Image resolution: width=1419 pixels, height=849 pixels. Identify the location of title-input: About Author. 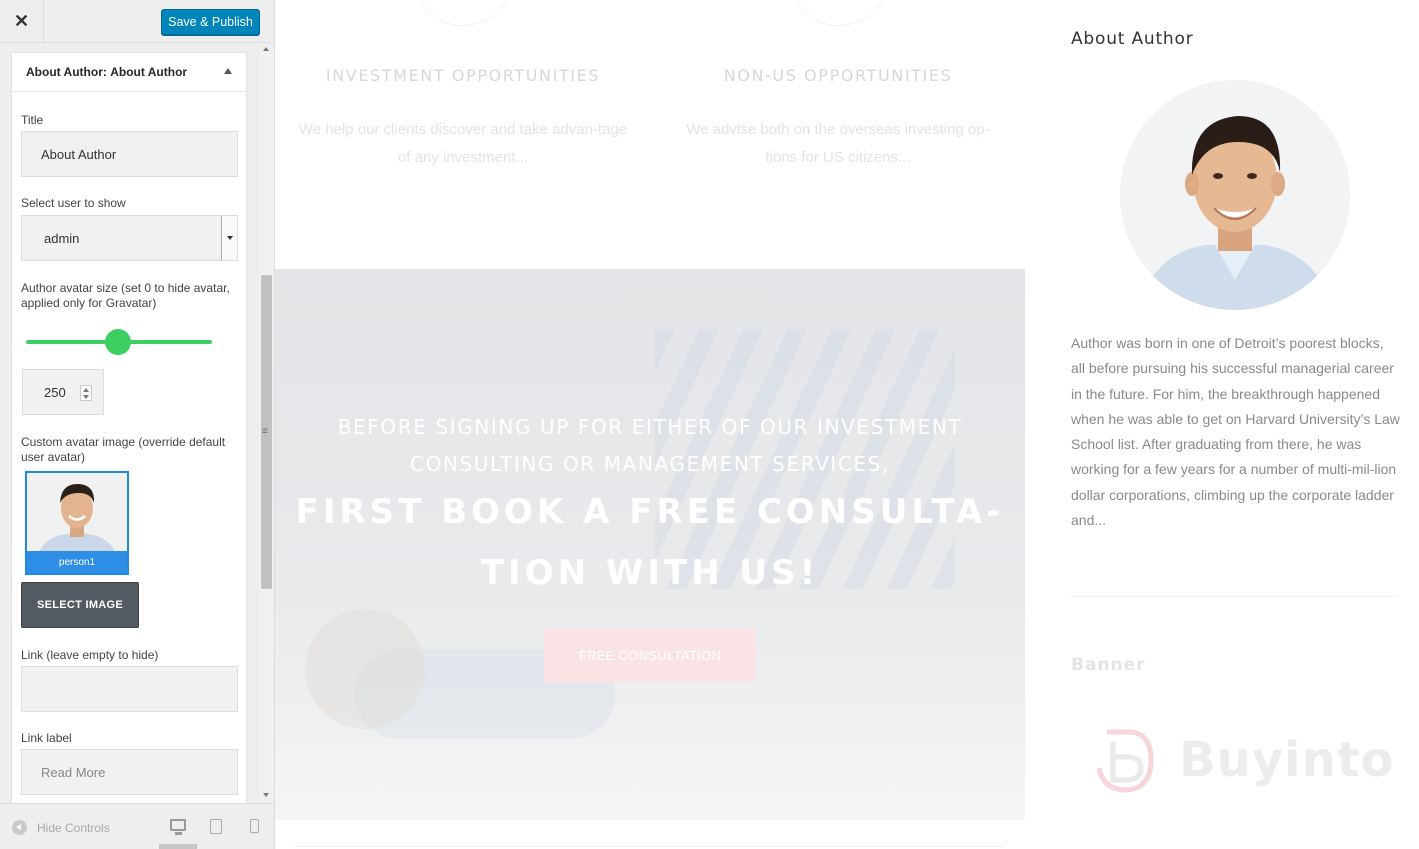
(129, 154).